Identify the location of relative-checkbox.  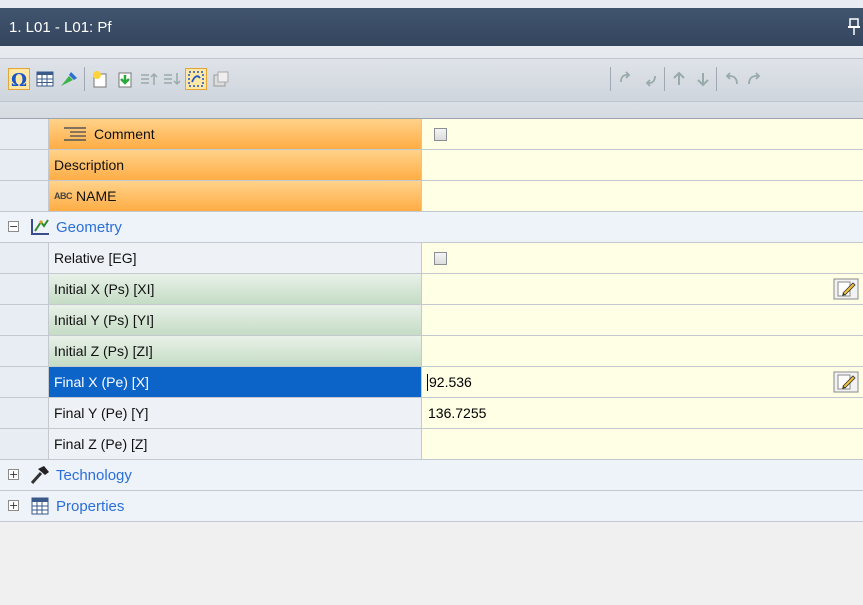
(440, 258).